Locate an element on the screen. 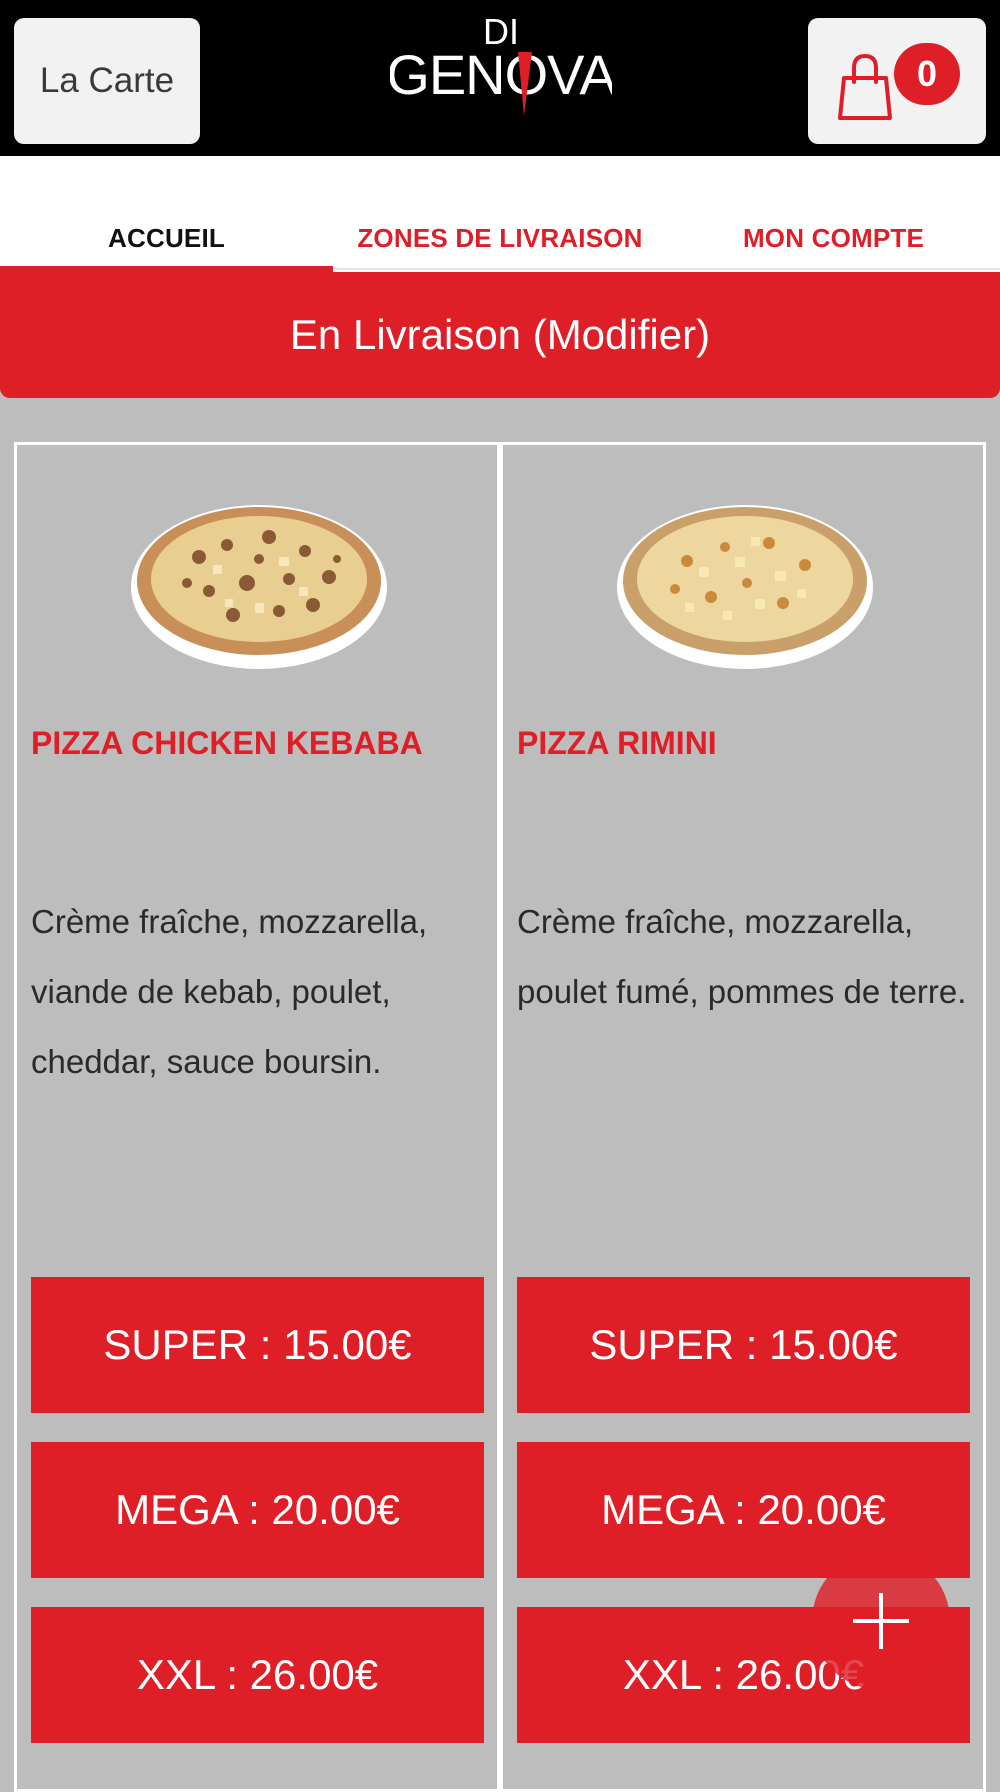  product-name: PIZZA RIMINI is located at coordinates (745, 743).